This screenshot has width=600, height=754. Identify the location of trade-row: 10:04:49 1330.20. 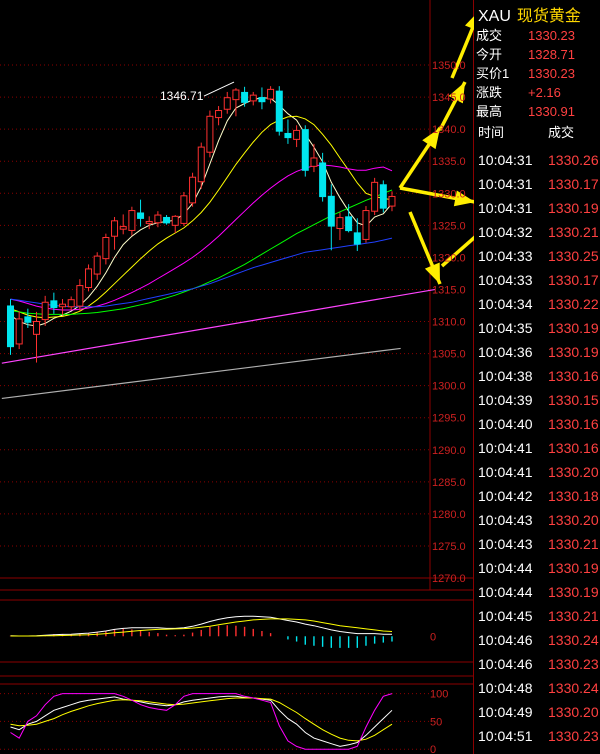
(538, 712).